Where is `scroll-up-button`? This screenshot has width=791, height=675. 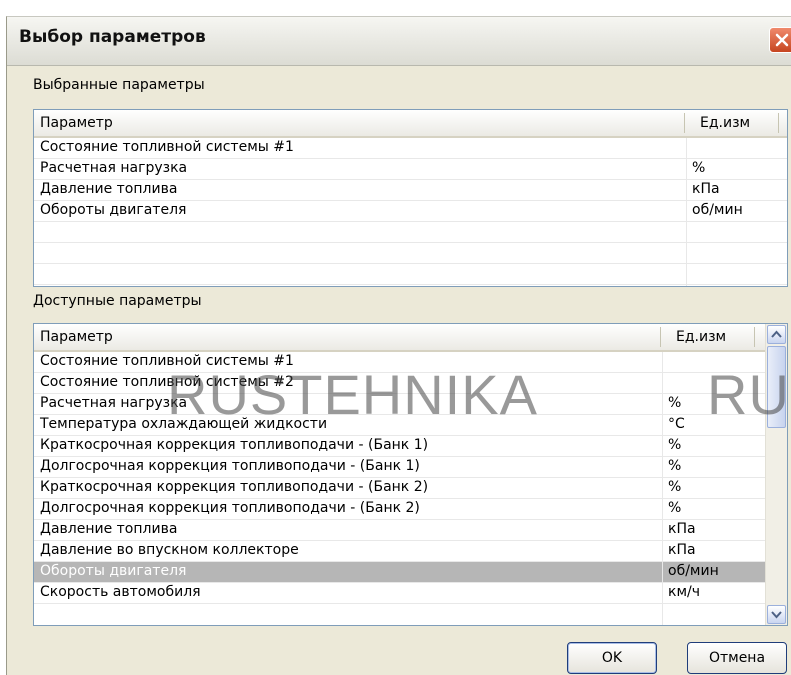
scroll-up-button is located at coordinates (776, 334).